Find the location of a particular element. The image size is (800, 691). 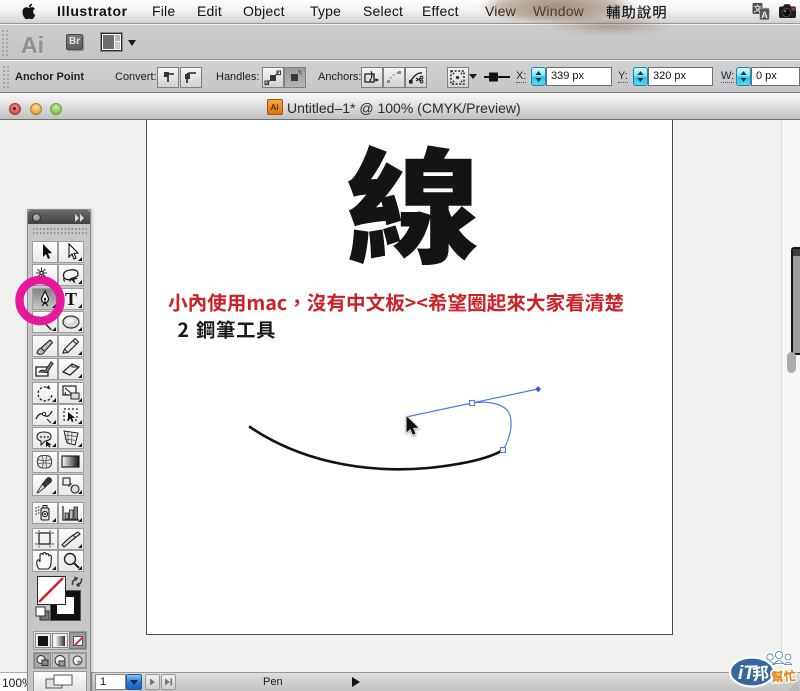

svg-text: T is located at coordinates (71, 299).